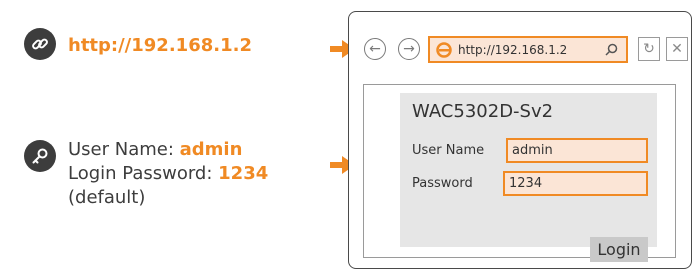 This screenshot has height=273, width=696. What do you see at coordinates (513, 49) in the screenshot?
I see `address-url: http://192.168.1.2` at bounding box center [513, 49].